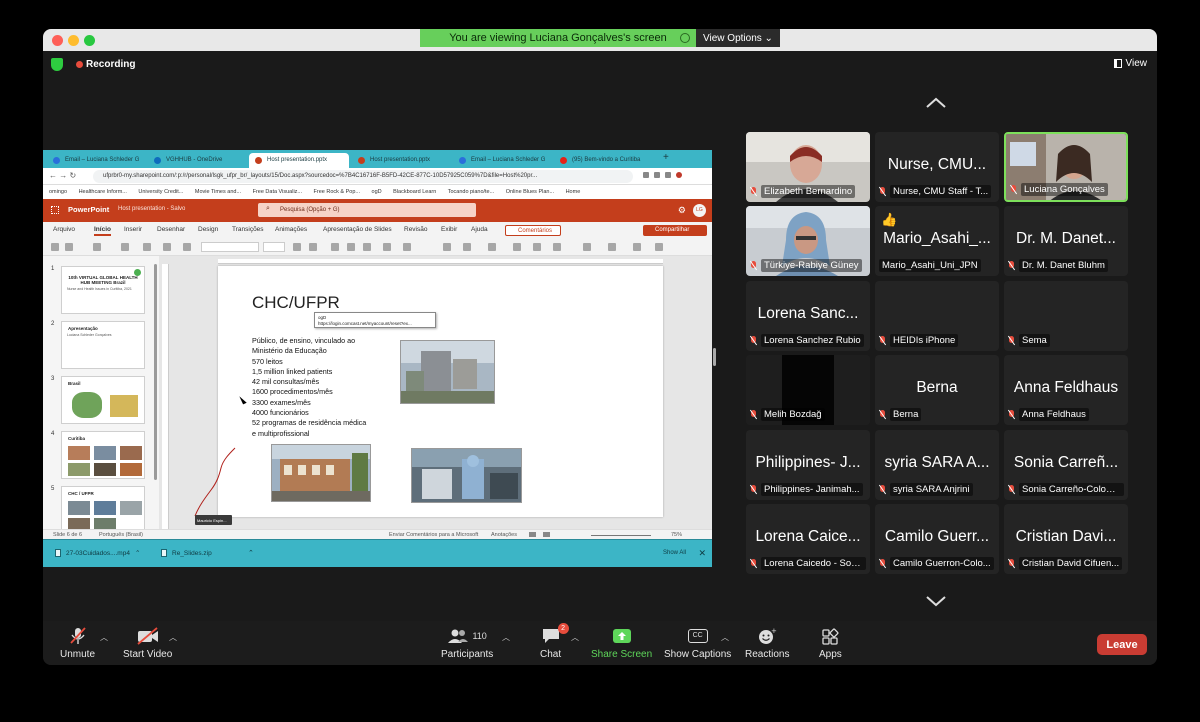 This screenshot has width=1200, height=722. I want to click on minimize-window-button, so click(73, 40).